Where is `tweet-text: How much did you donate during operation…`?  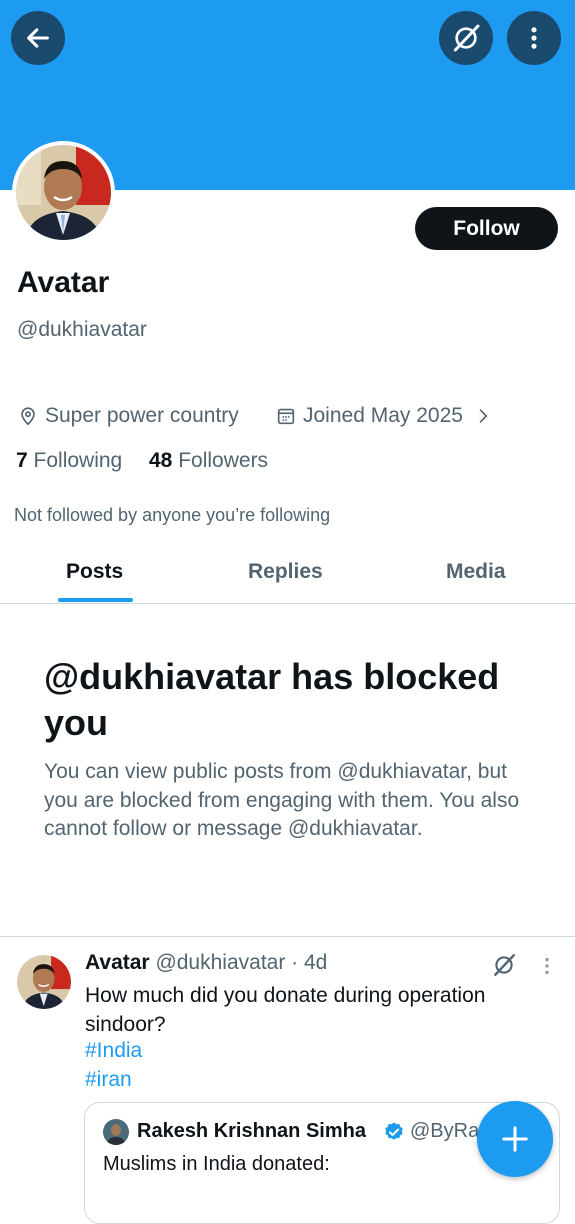 tweet-text: How much did you donate during operation… is located at coordinates (285, 1010).